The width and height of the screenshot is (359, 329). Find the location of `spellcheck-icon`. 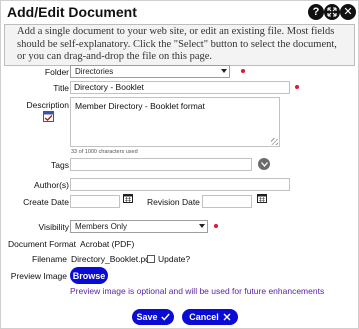

spellcheck-icon is located at coordinates (48, 116).